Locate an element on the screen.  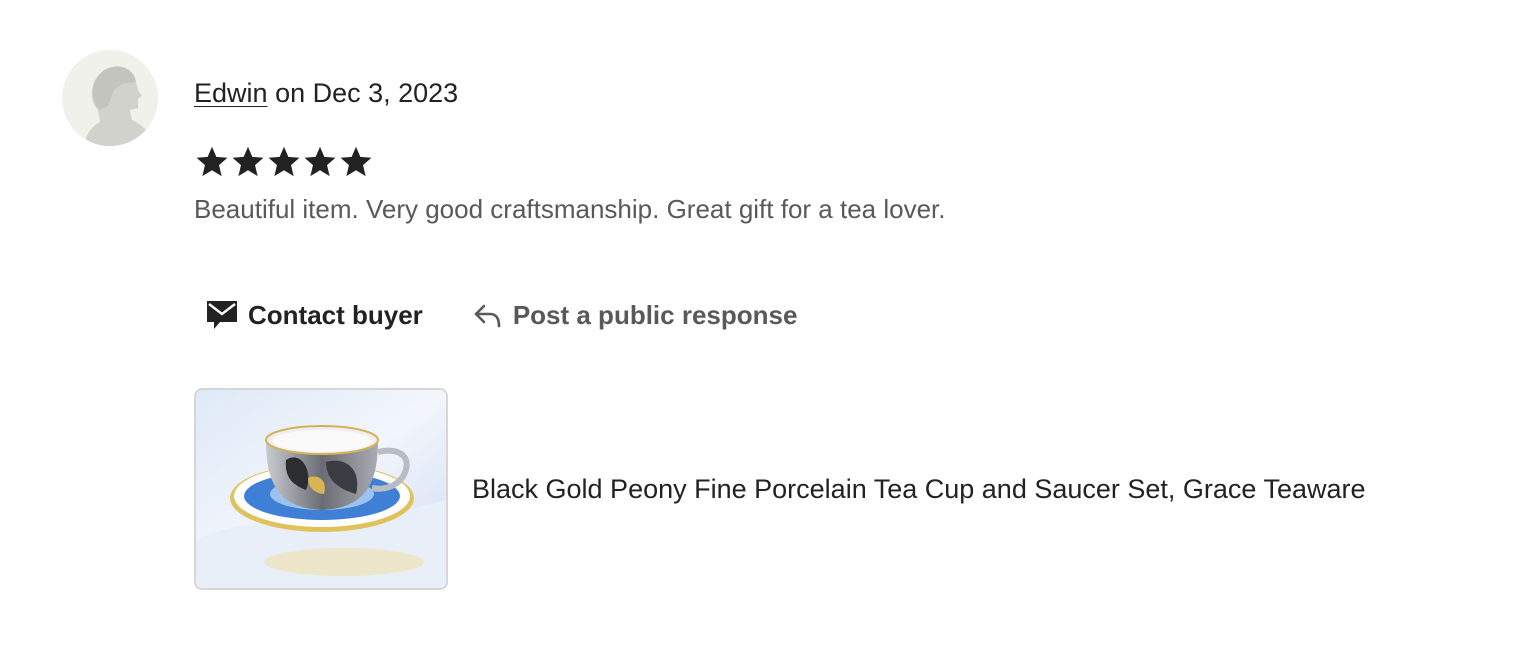
review-date: on Dec 3, 2023 is located at coordinates (367, 93).